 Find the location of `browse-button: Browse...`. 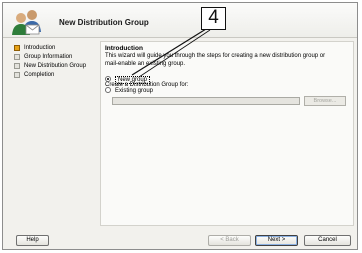

browse-button: Browse... is located at coordinates (325, 101).